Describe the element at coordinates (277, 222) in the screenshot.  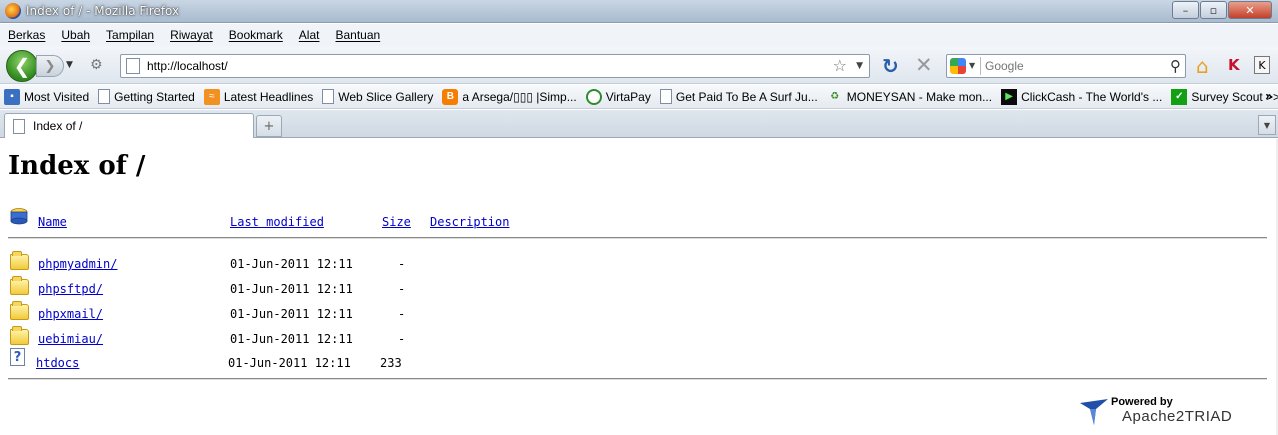
I see `sort-by-last-modified-link: Last modified` at that location.